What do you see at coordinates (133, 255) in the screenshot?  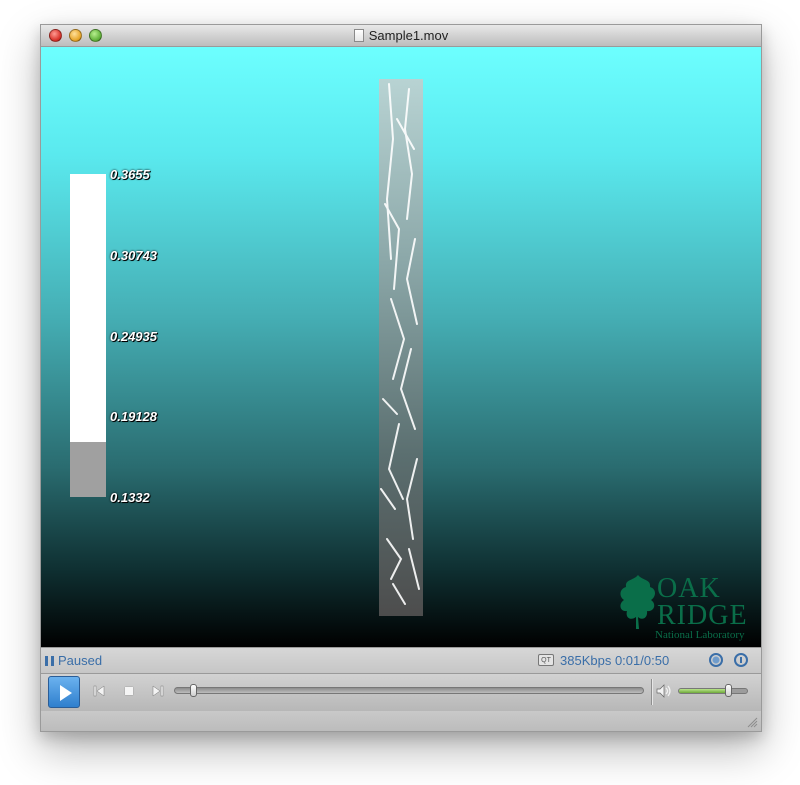 I see `colorbar-tick-label: 0.30743` at bounding box center [133, 255].